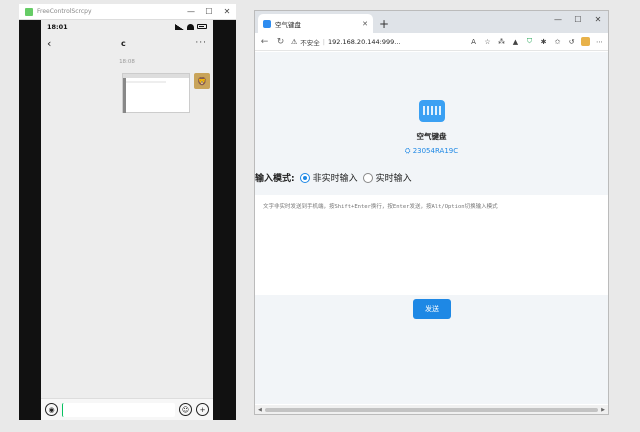 The width and height of the screenshot is (640, 432). What do you see at coordinates (598, 19) in the screenshot?
I see `browser-close-button: ✕` at bounding box center [598, 19].